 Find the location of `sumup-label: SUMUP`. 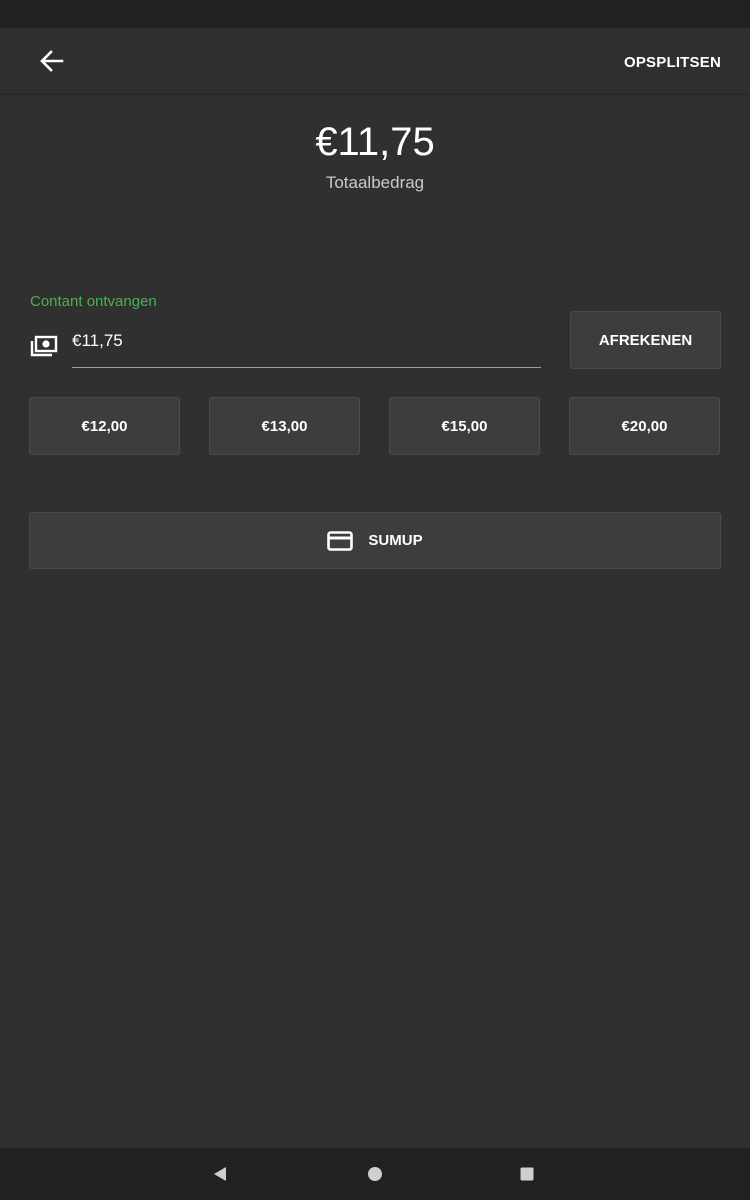

sumup-label: SUMUP is located at coordinates (395, 540).